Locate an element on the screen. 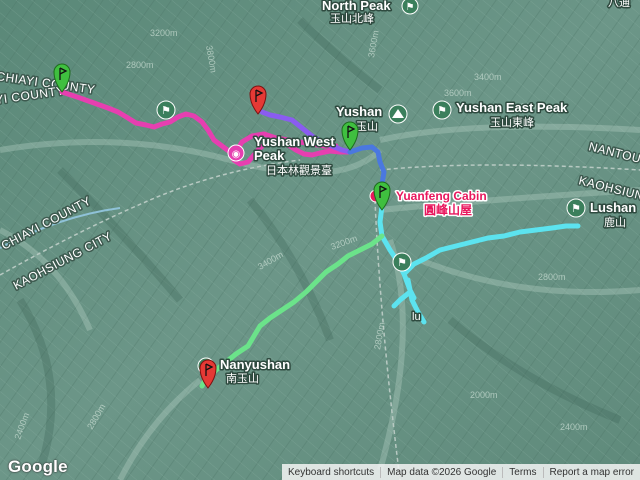  google-logo: Google is located at coordinates (38, 466).